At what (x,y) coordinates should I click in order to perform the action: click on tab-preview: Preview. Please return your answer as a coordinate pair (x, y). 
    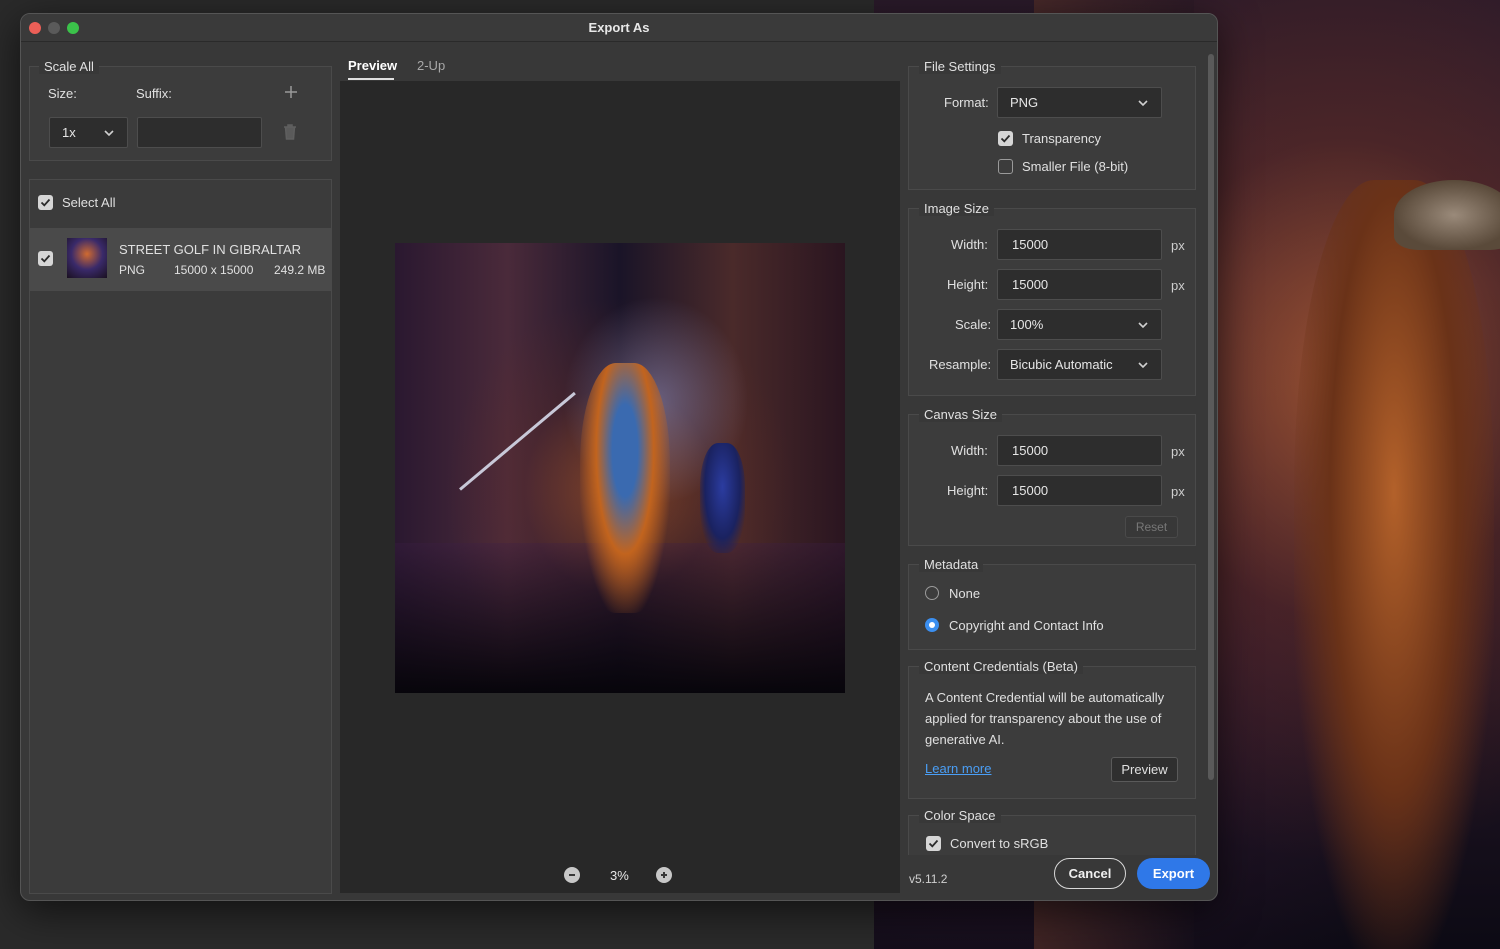
    Looking at the image, I should click on (372, 65).